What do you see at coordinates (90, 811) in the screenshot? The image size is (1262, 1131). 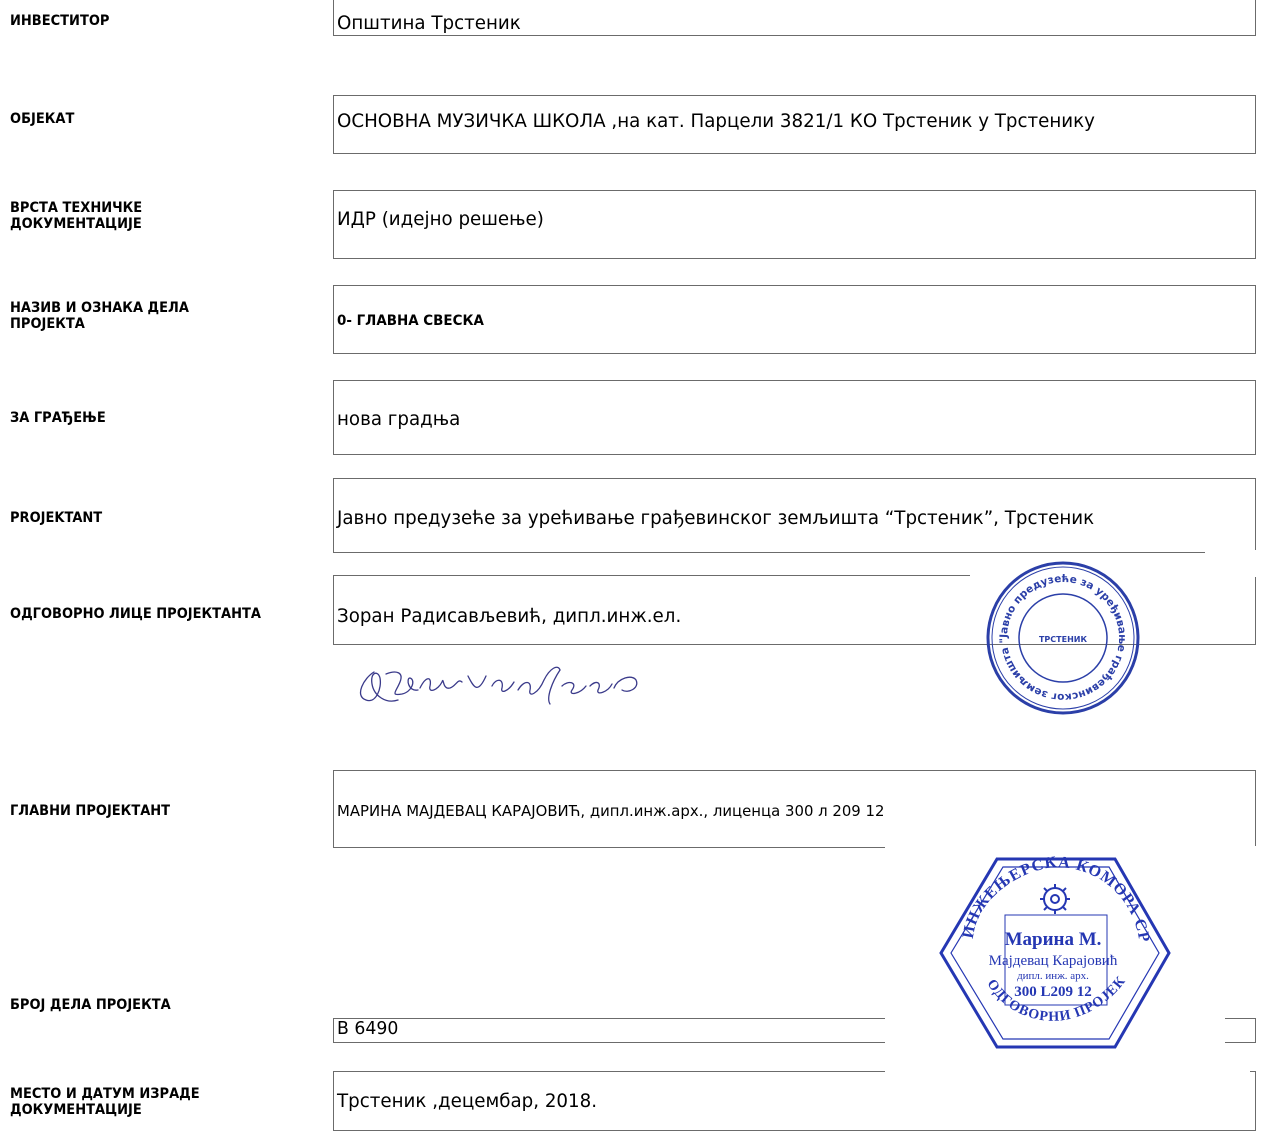 I see `label-chief-designer: ГЛАВНИ ПРОЈЕКТАНТ` at bounding box center [90, 811].